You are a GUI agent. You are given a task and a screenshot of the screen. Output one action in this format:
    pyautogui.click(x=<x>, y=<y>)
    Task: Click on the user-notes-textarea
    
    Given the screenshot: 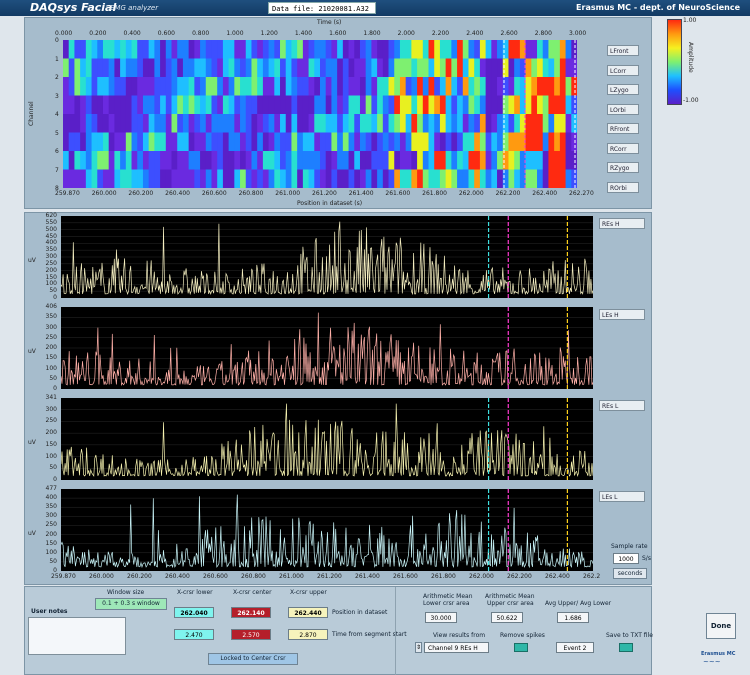 What is the action you would take?
    pyautogui.click(x=77, y=636)
    